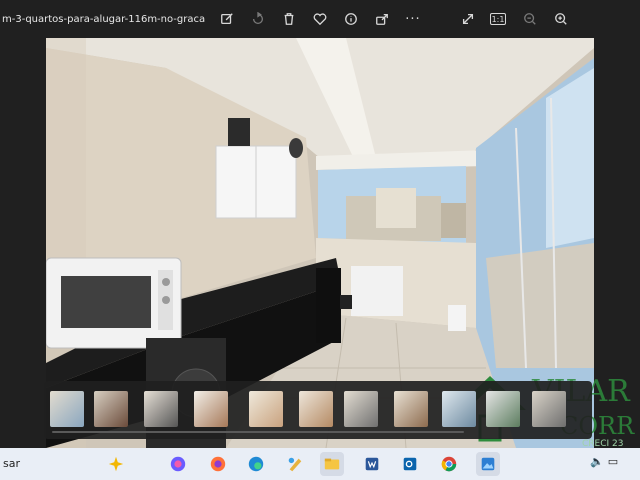 This screenshot has width=640, height=480. I want to click on system-tray: 🔈 ▭, so click(604, 461).